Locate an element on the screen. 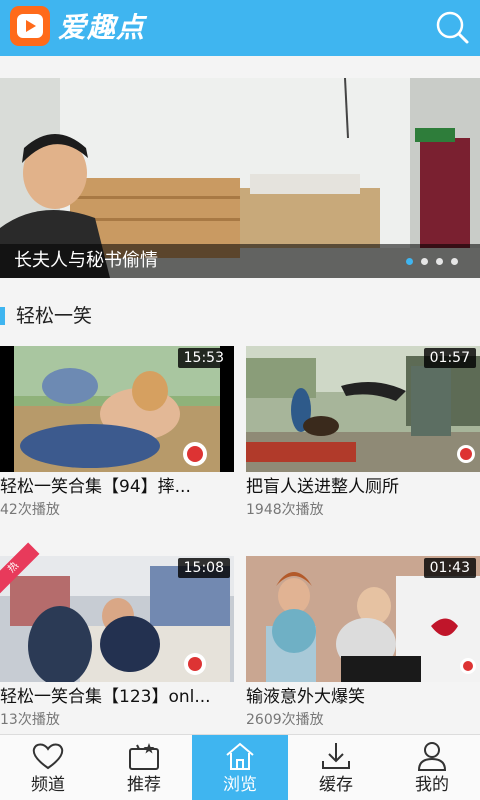 Image resolution: width=480 pixels, height=800 pixels. search-icon is located at coordinates (452, 27).